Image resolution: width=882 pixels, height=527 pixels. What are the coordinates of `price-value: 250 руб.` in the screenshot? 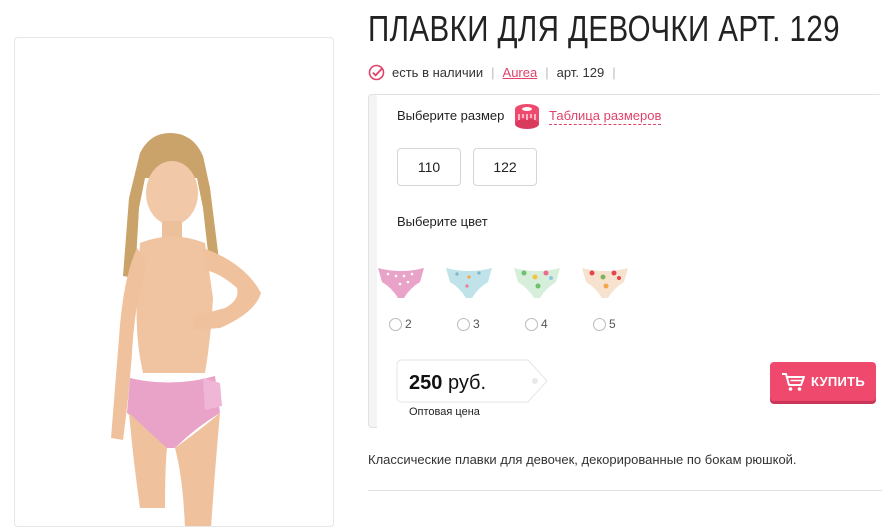 It's located at (447, 383).